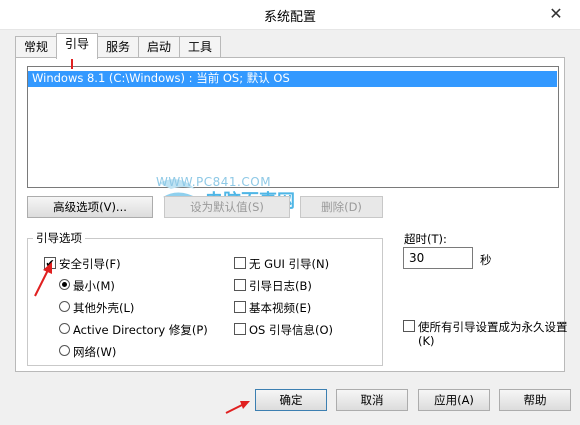 This screenshot has height=425, width=580. What do you see at coordinates (409, 326) in the screenshot?
I see `make-permanent-checkbox` at bounding box center [409, 326].